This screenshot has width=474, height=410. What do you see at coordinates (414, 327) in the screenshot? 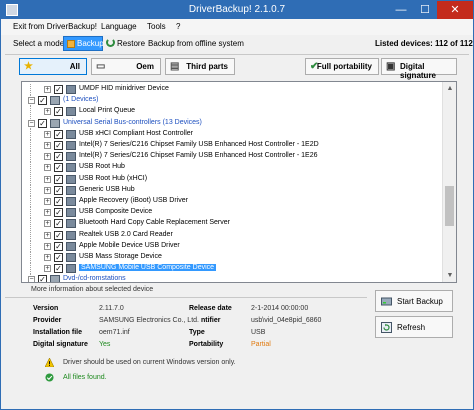
I see `refresh-button: Refresh` at bounding box center [414, 327].